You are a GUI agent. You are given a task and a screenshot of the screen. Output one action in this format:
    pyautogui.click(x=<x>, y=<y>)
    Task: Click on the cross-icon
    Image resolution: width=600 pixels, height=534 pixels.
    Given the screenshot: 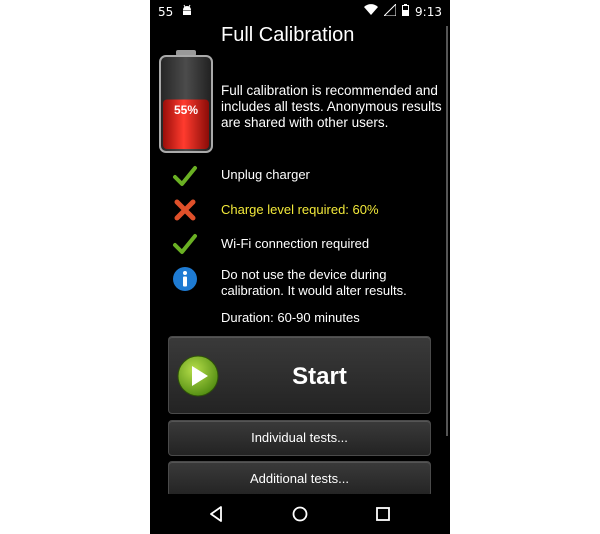 What is the action you would take?
    pyautogui.click(x=185, y=210)
    